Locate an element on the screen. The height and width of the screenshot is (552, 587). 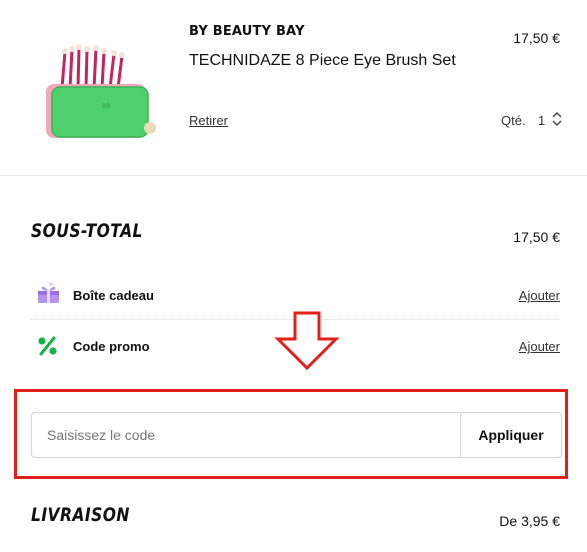
svg-text: BB is located at coordinates (106, 106).